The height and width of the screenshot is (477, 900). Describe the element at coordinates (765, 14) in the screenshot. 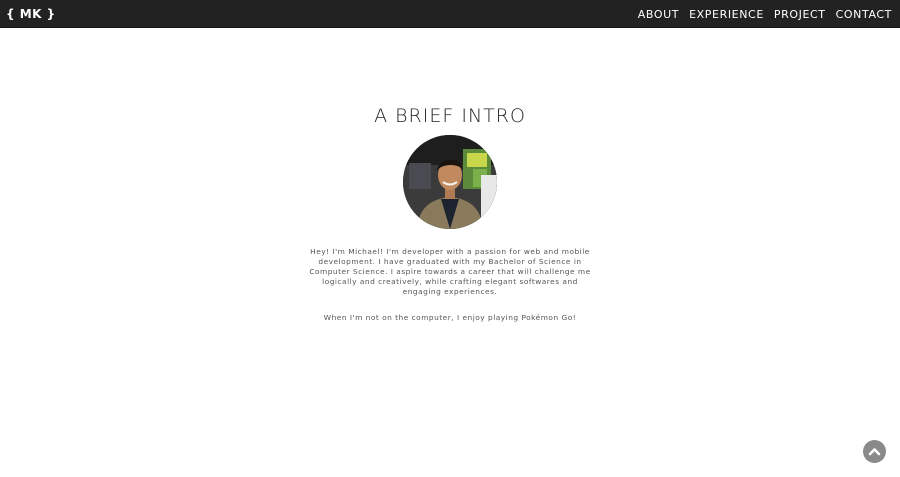

I see `nav-menu: ABOUT EXPERIENCE PROJECT CONTACT` at that location.